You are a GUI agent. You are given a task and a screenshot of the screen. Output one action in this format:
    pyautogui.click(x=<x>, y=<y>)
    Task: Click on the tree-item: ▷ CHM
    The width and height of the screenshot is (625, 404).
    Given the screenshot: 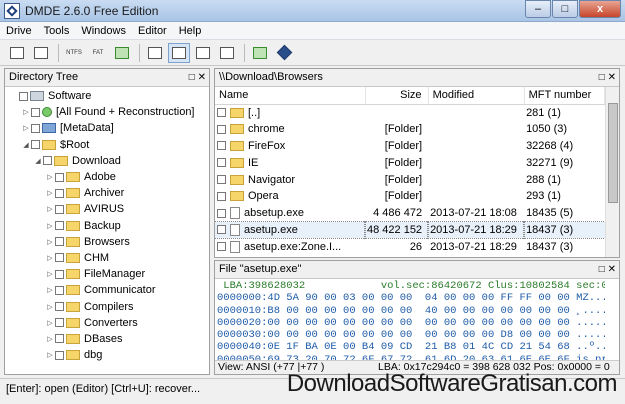 What is the action you would take?
    pyautogui.click(x=107, y=258)
    